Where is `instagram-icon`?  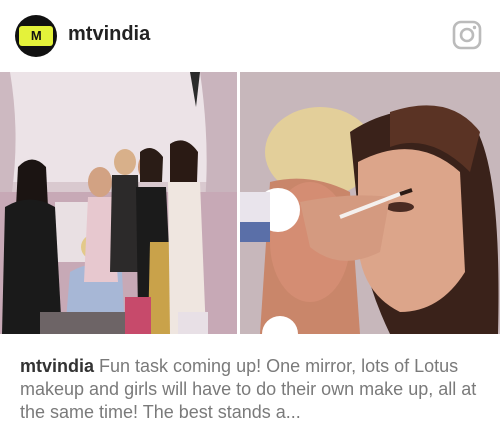
instagram-icon is located at coordinates (467, 35).